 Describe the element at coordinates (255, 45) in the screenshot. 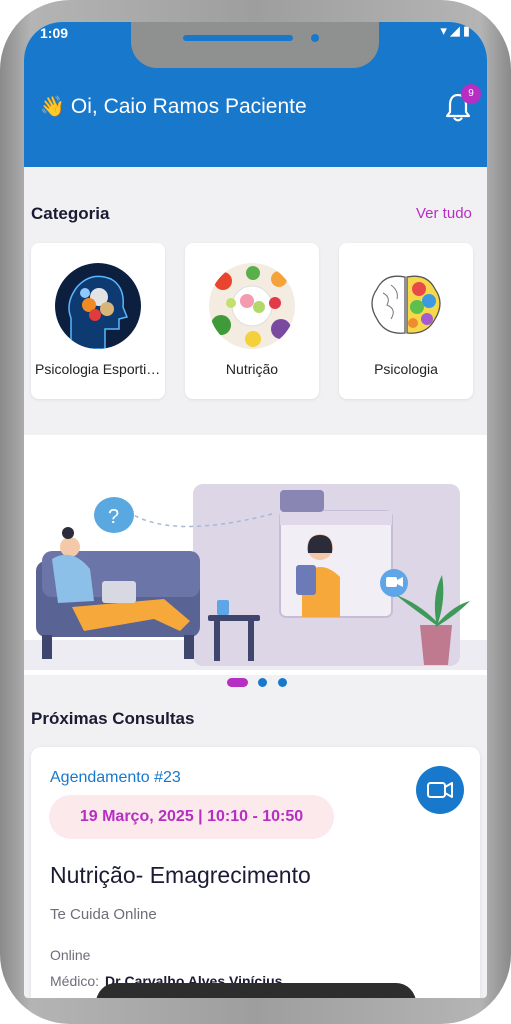

I see `notch` at that location.